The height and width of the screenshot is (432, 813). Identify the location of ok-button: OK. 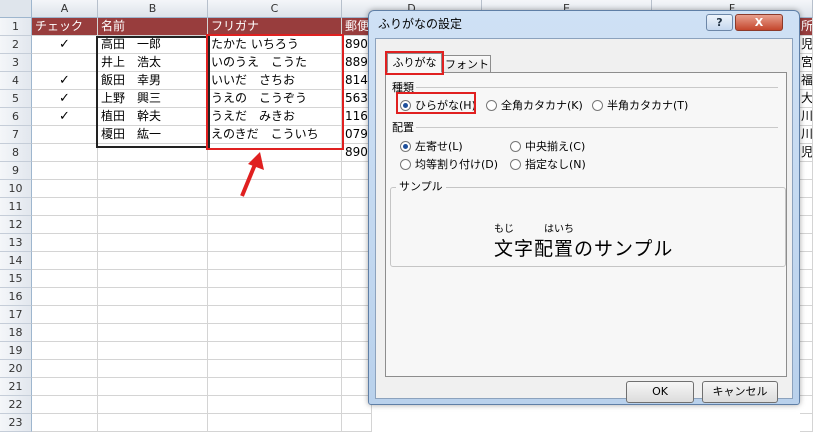
(660, 392).